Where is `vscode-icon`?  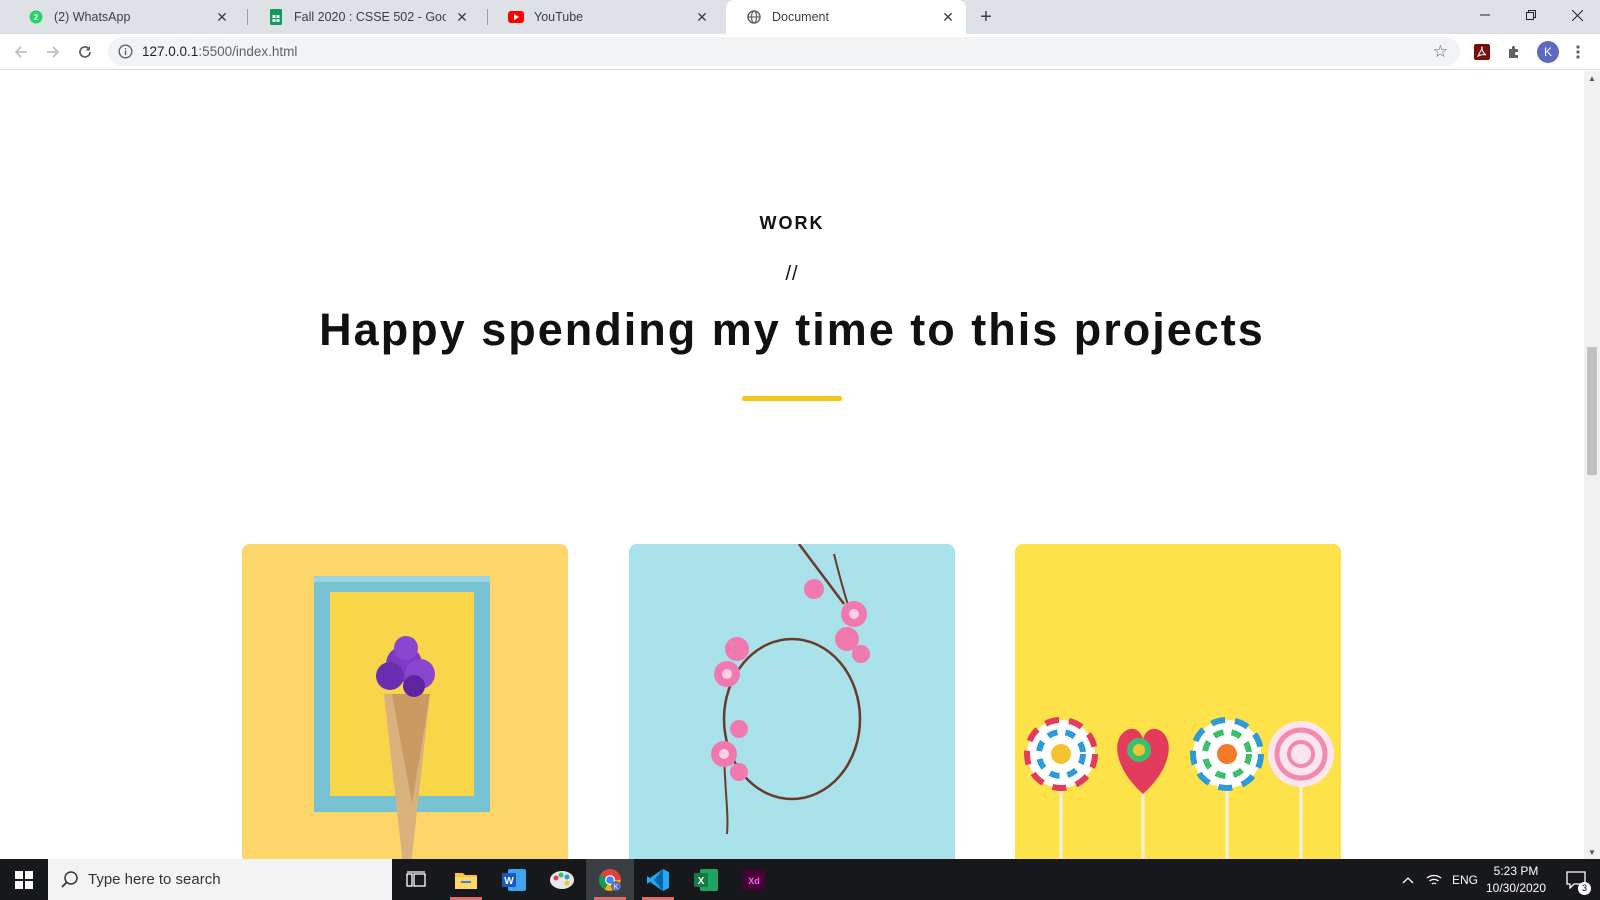
vscode-icon is located at coordinates (658, 879).